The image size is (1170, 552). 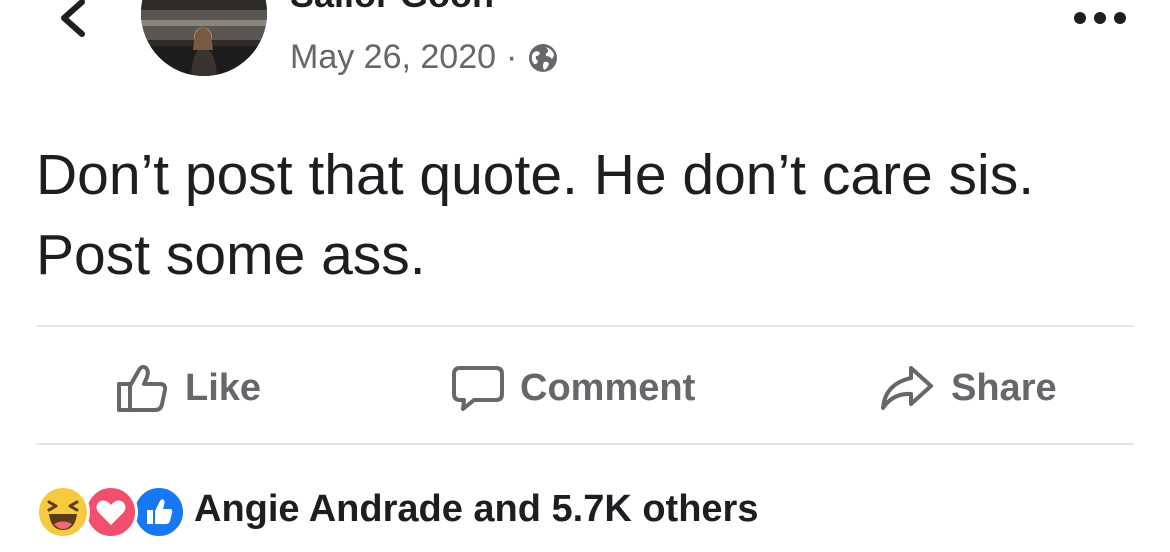 I want to click on post-meta: May 26, 2020 ·, so click(x=424, y=57).